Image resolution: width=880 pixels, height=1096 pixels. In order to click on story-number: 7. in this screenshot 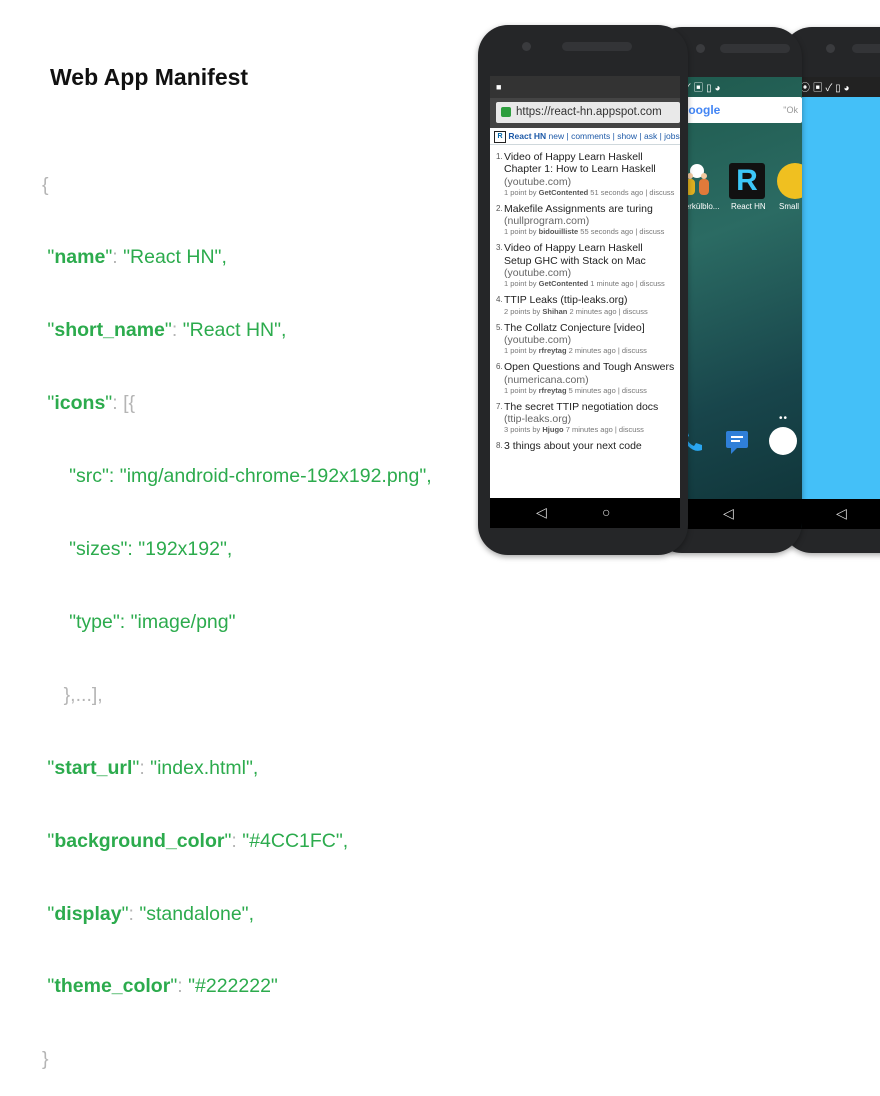, I will do `click(499, 406)`.